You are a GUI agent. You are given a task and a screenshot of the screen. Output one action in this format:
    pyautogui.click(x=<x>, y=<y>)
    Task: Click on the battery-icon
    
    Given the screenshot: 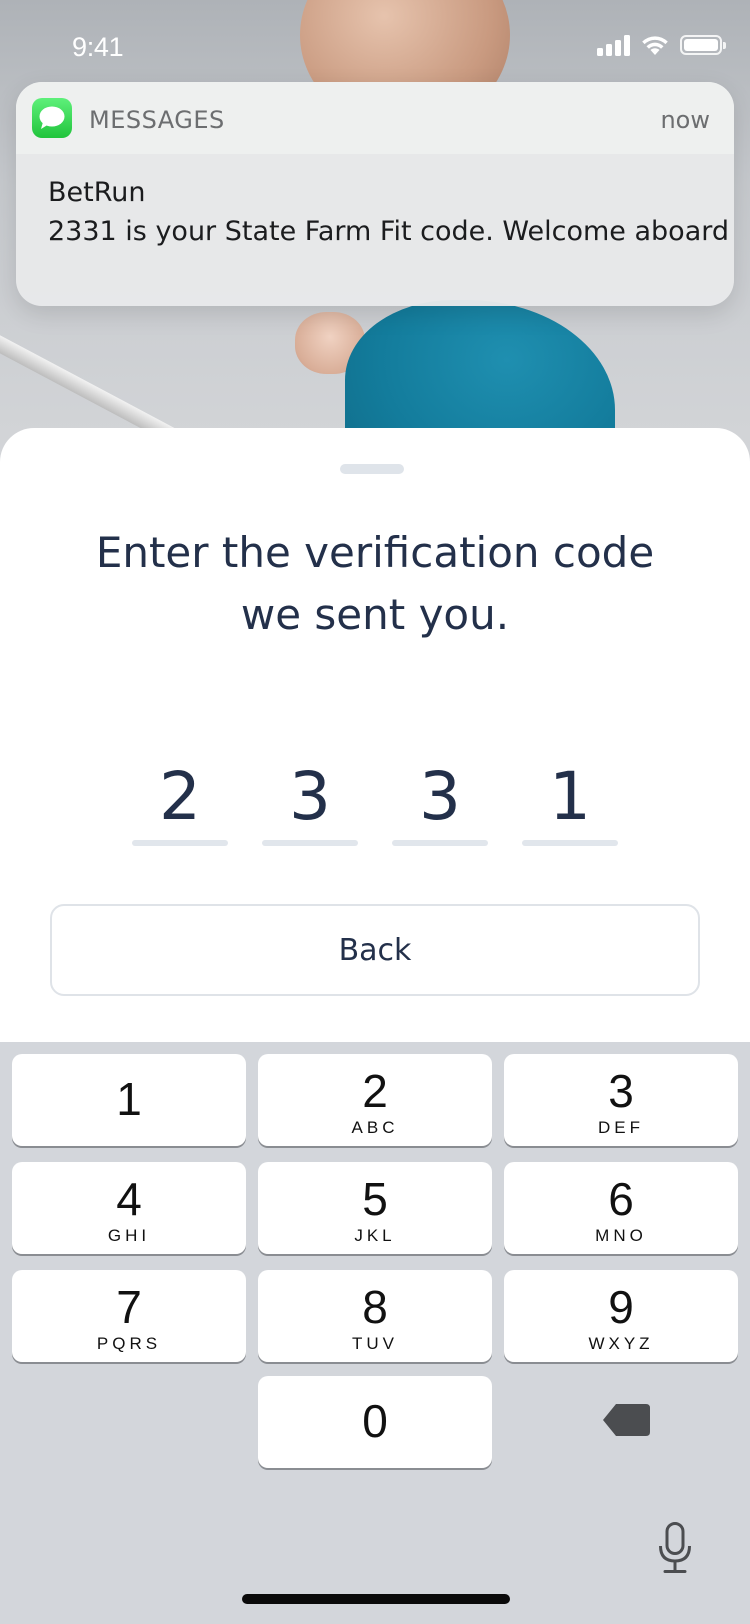 What is the action you would take?
    pyautogui.click(x=703, y=45)
    